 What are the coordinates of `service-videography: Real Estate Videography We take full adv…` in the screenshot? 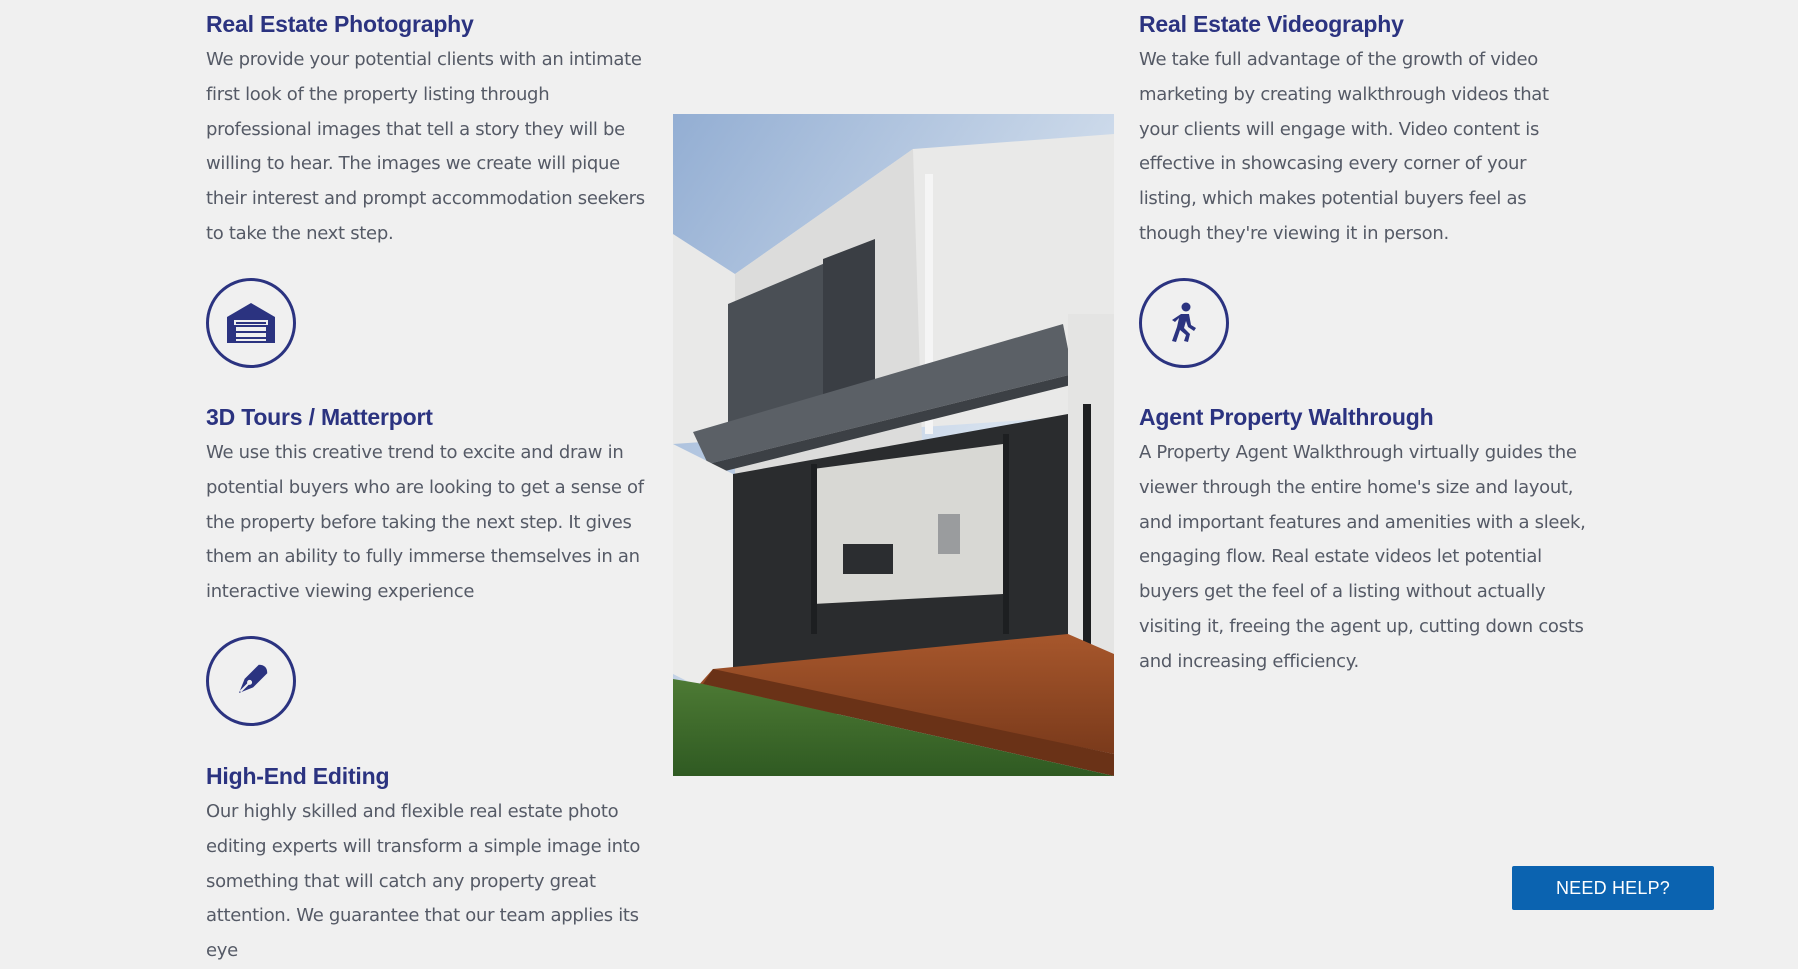 It's located at (1364, 130).